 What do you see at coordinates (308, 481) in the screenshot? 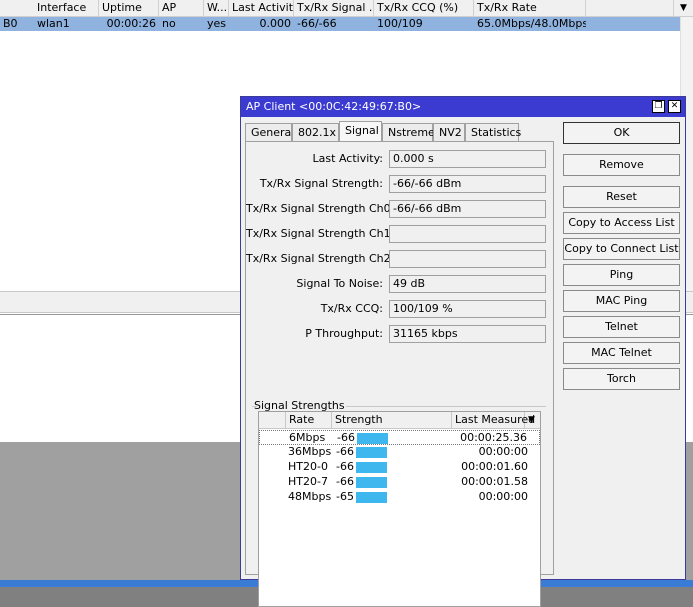
I see `rate-cell: HT20-7` at bounding box center [308, 481].